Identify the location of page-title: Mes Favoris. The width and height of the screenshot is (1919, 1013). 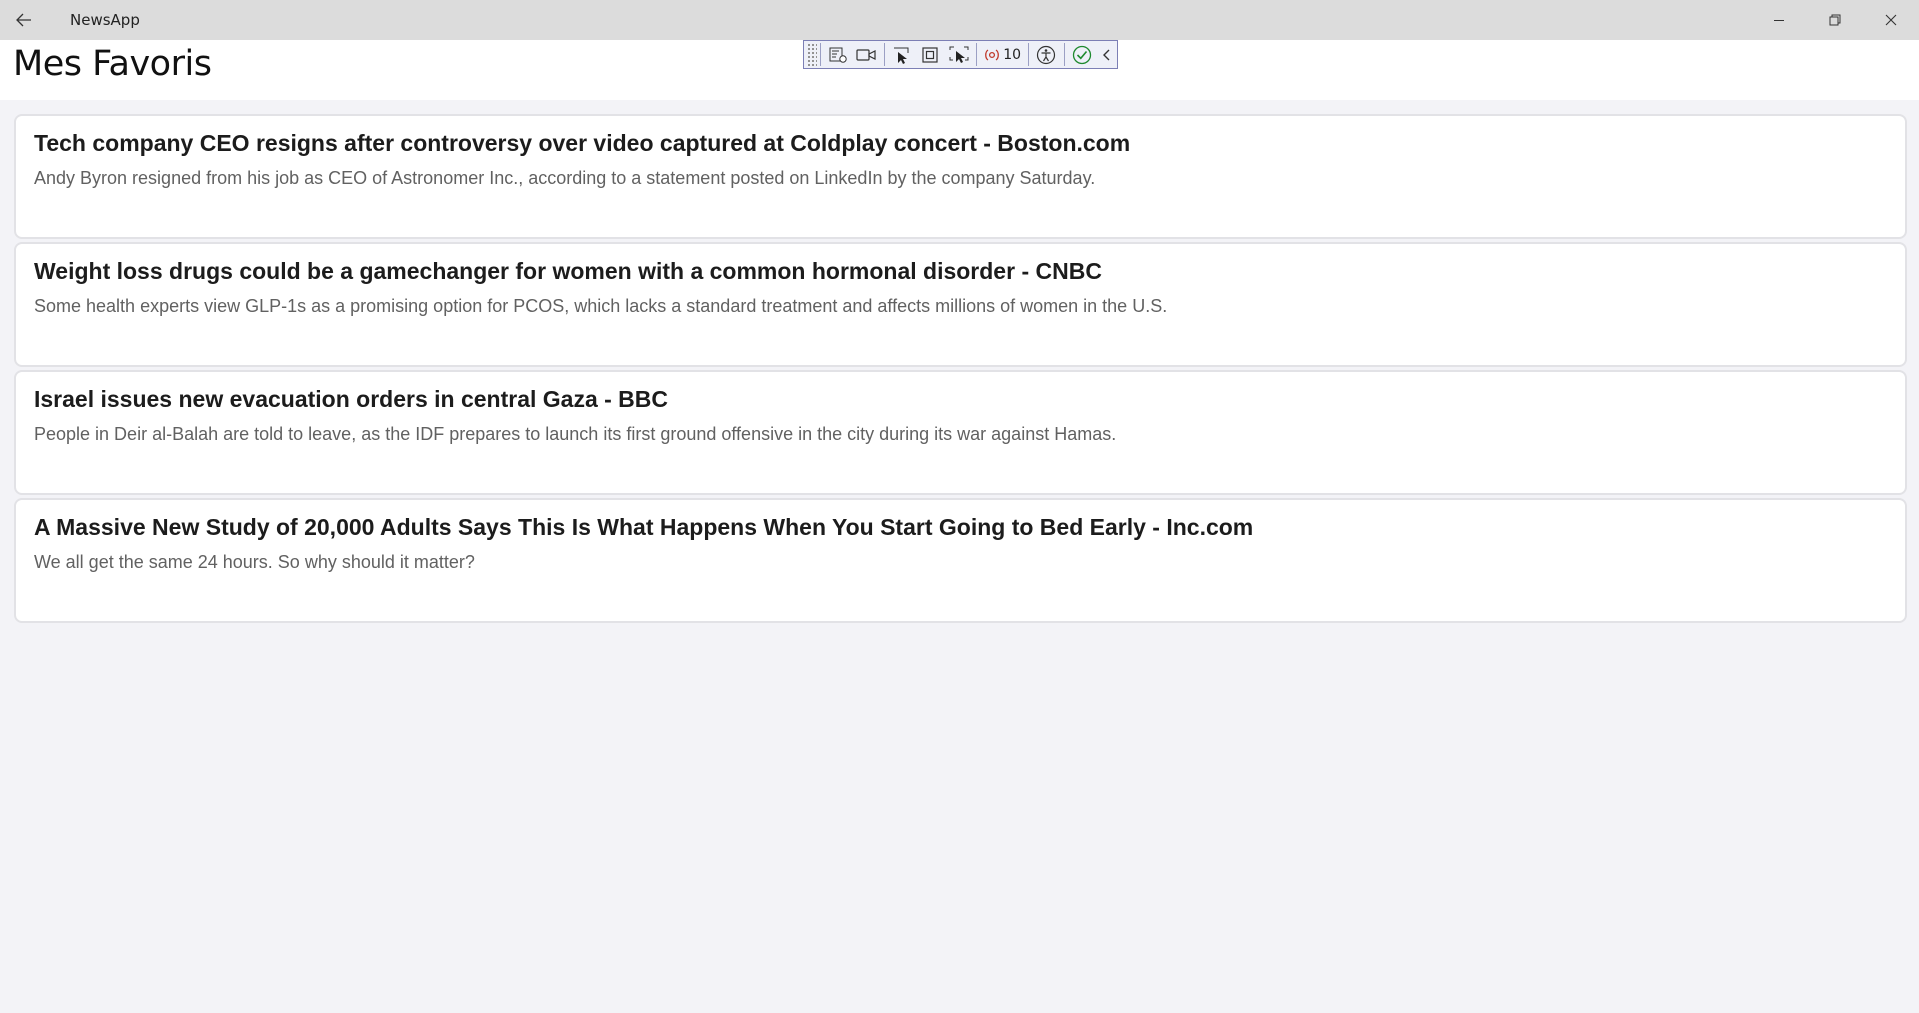
(112, 64).